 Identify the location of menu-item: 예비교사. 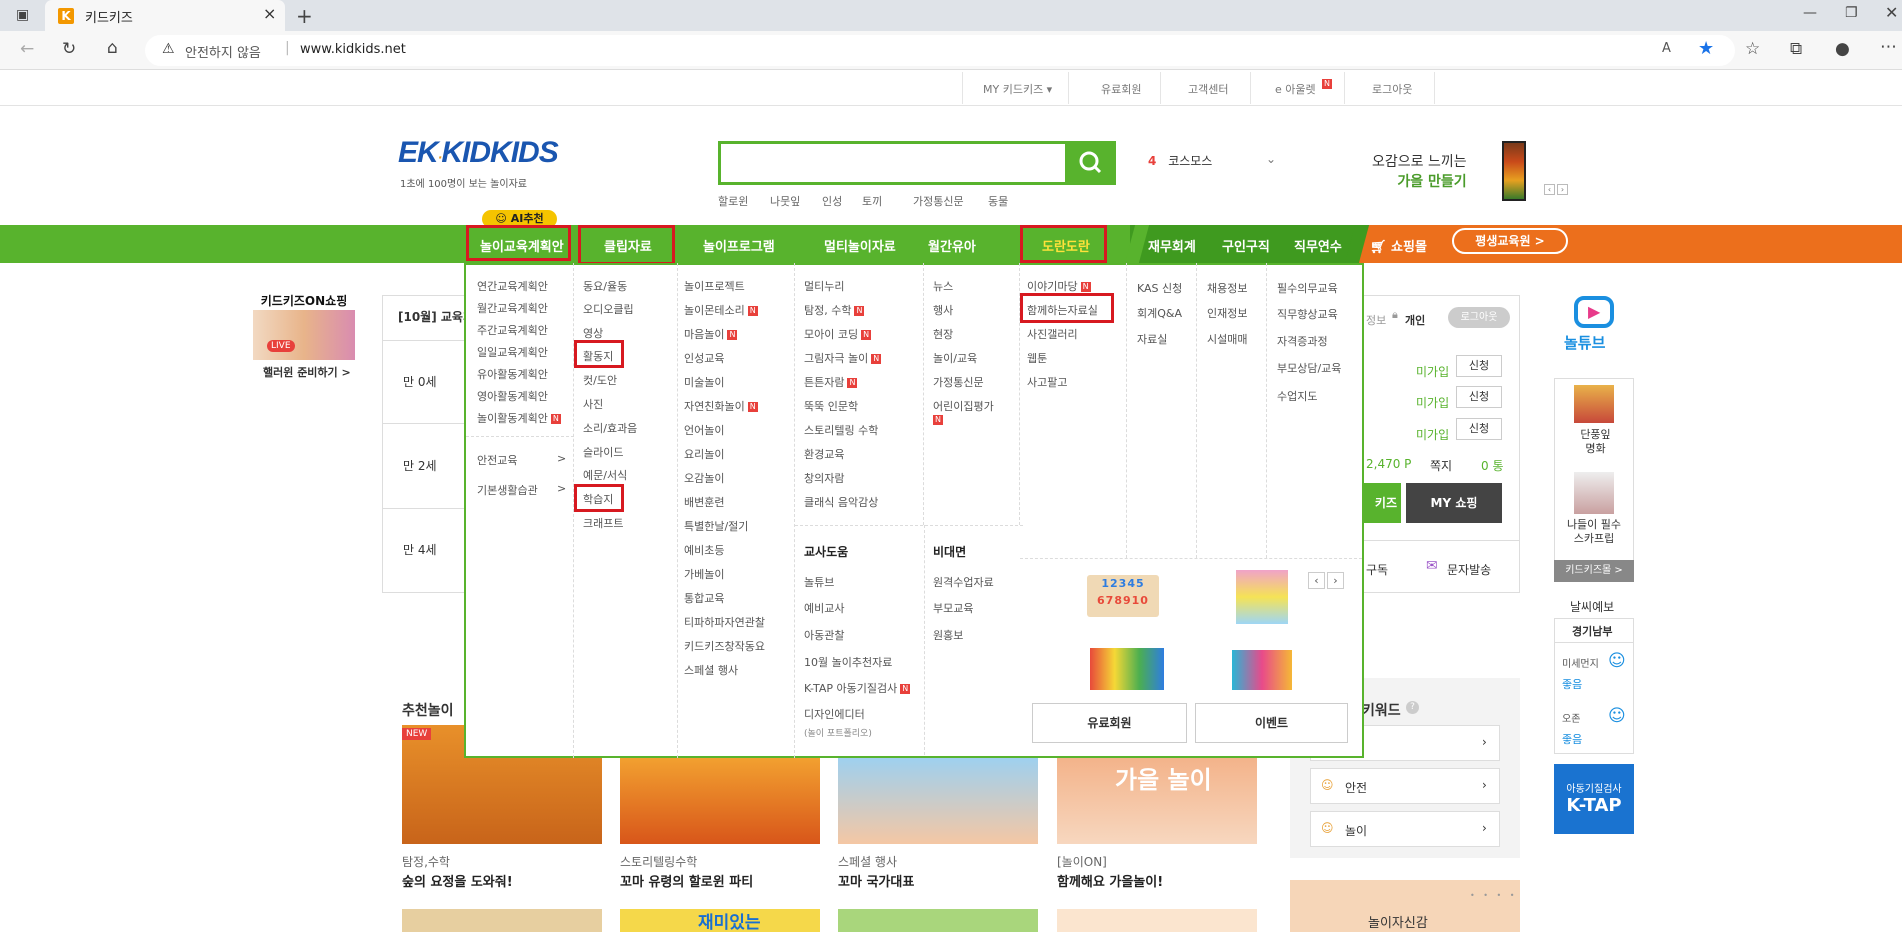
(824, 608).